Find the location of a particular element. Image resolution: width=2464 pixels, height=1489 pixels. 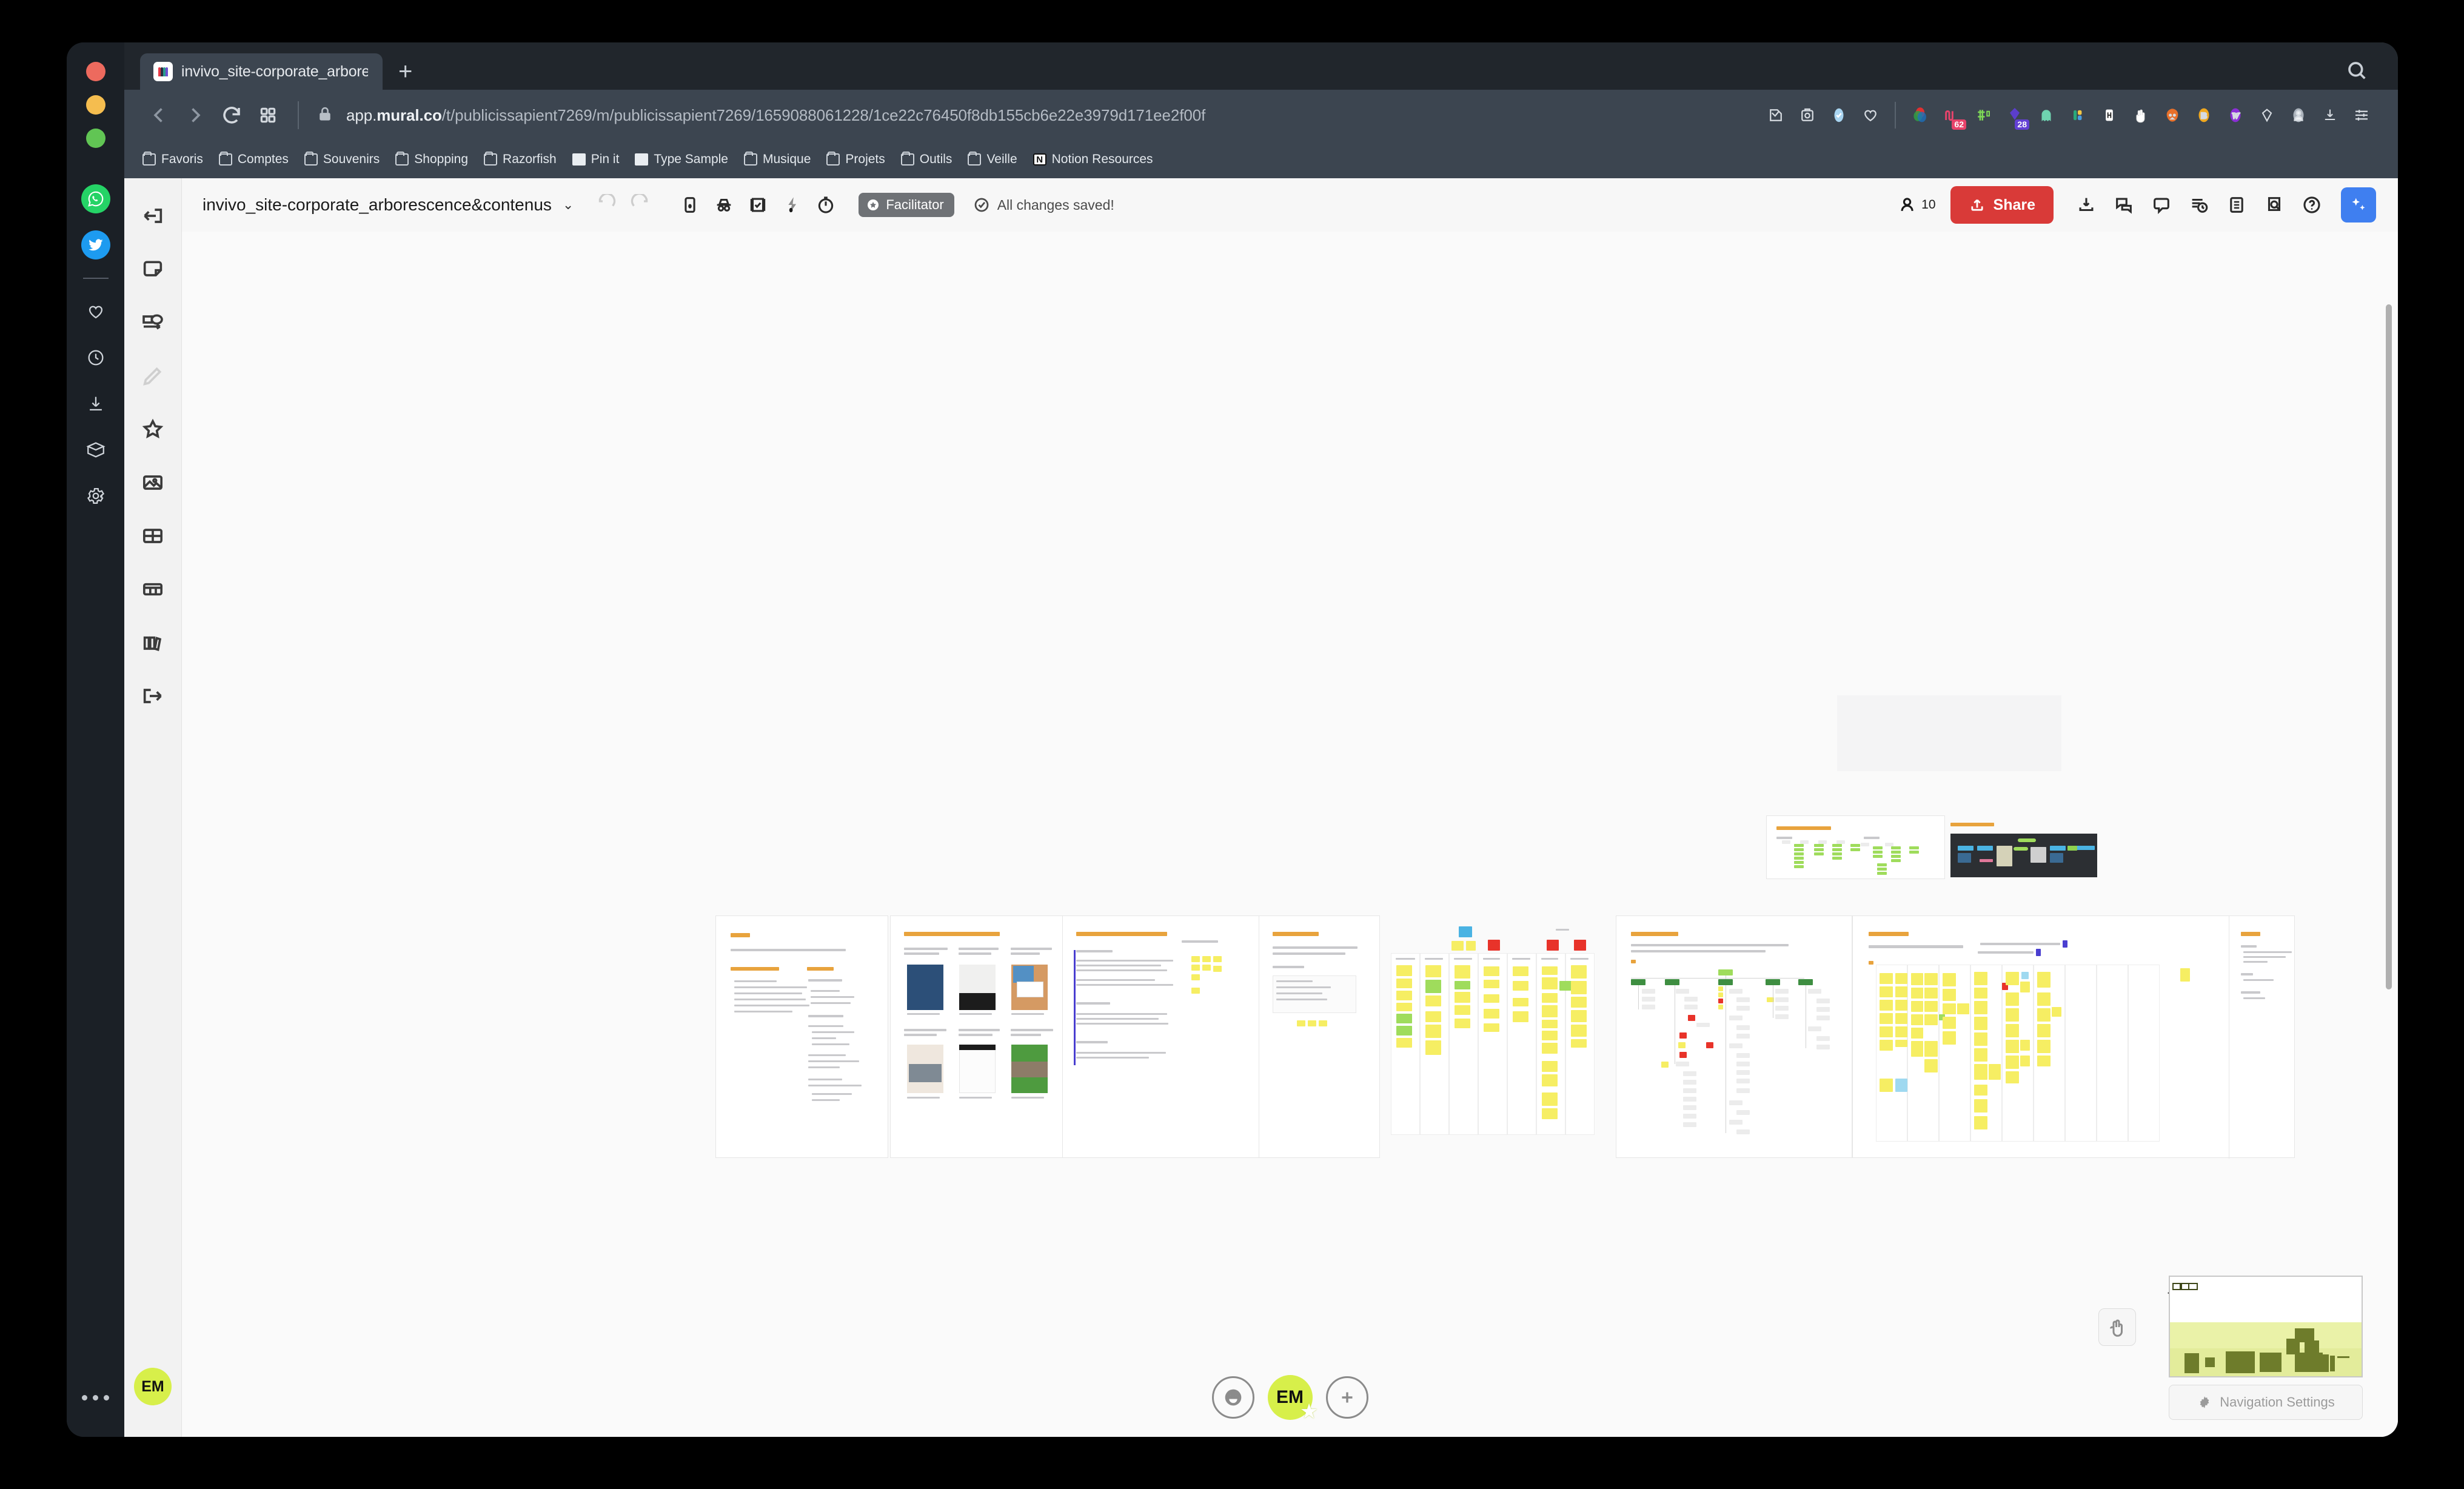

bookmark-veille: Veille is located at coordinates (992, 159).